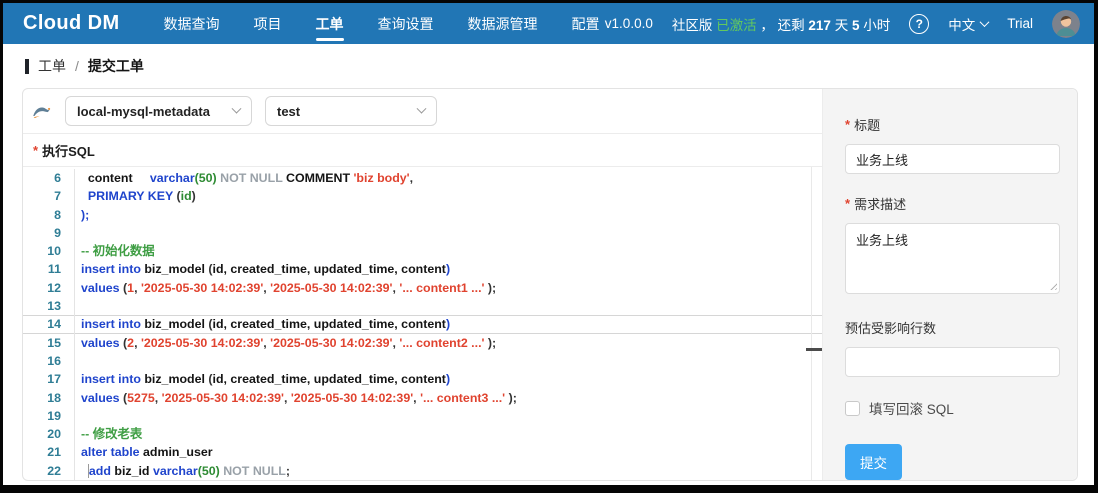 The width and height of the screenshot is (1098, 493). Describe the element at coordinates (422, 251) in the screenshot. I see `editor-line-10: 10 -- 初始化数据` at that location.